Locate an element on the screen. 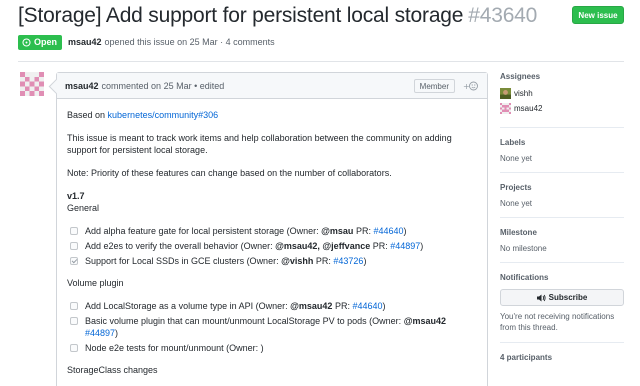 Image resolution: width=640 pixels, height=386 pixels. based-on-prefix: Based on is located at coordinates (86, 115).